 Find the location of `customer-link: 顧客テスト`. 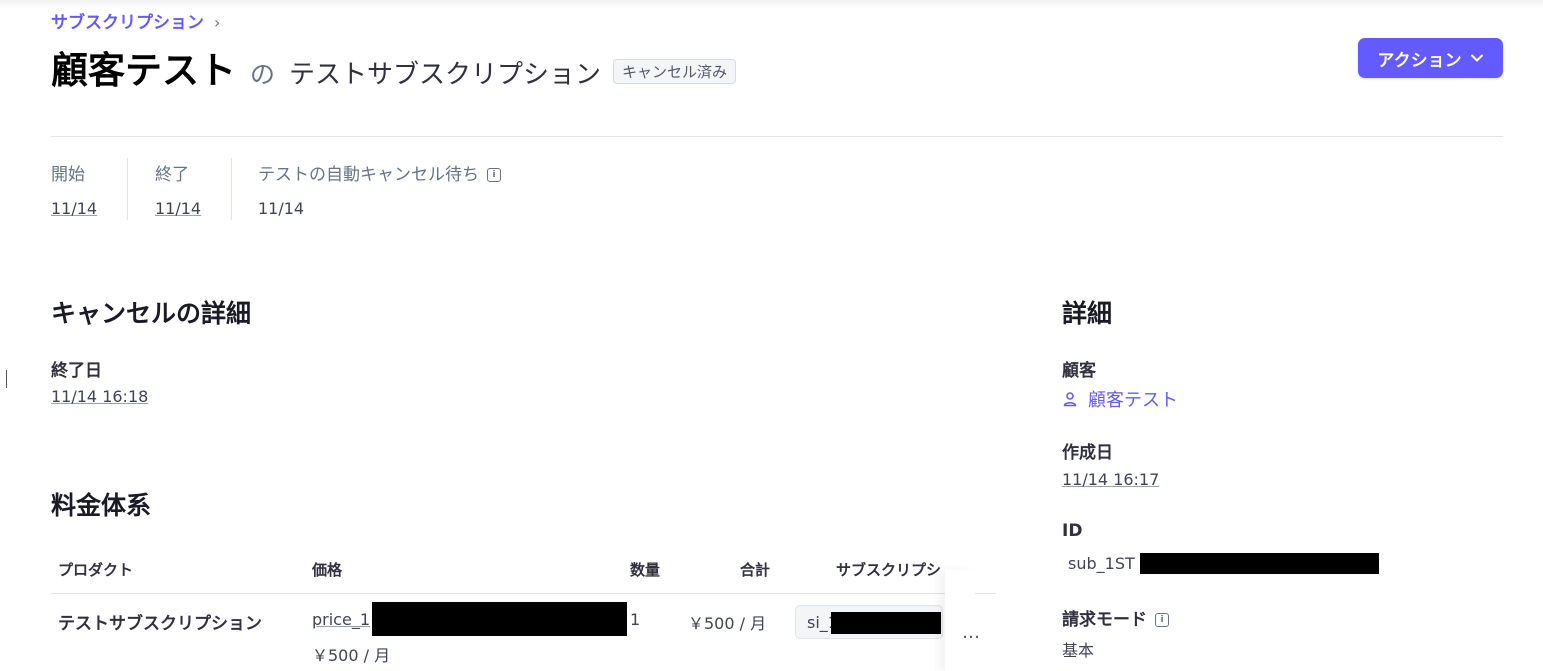

customer-link: 顧客テスト is located at coordinates (1120, 399).